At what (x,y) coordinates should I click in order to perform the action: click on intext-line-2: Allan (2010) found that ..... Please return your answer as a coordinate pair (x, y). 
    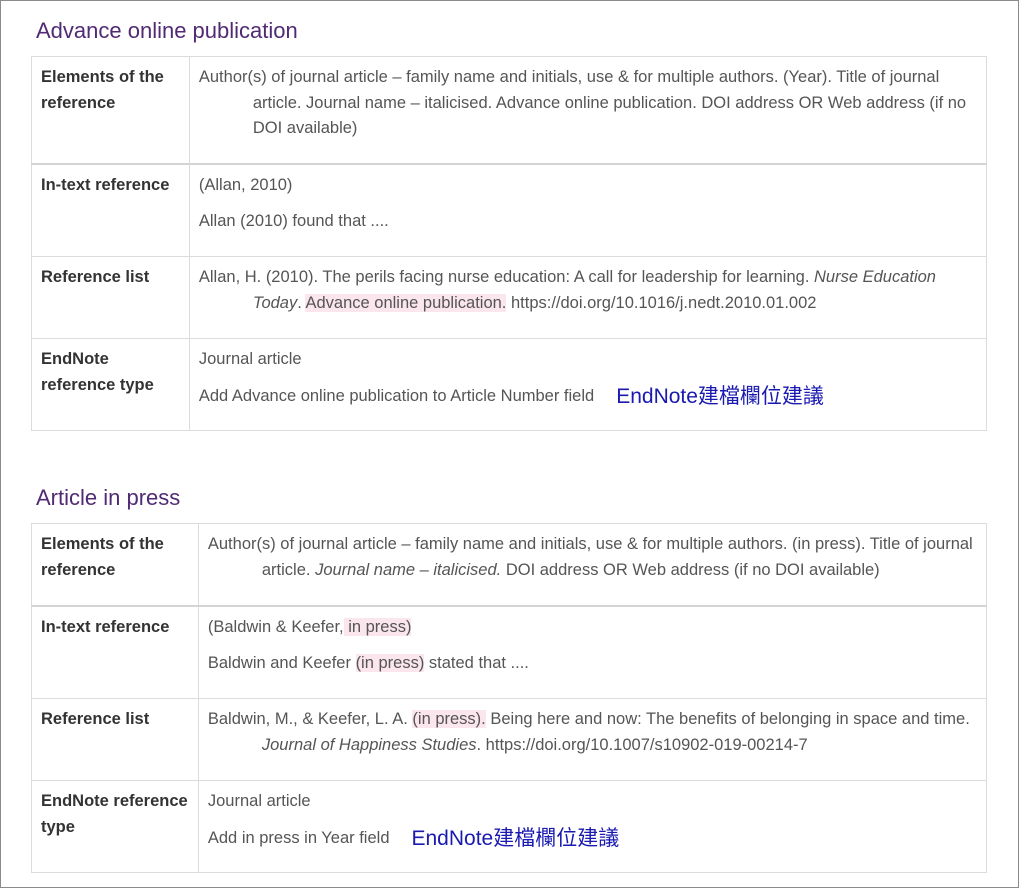
    Looking at the image, I should click on (293, 221).